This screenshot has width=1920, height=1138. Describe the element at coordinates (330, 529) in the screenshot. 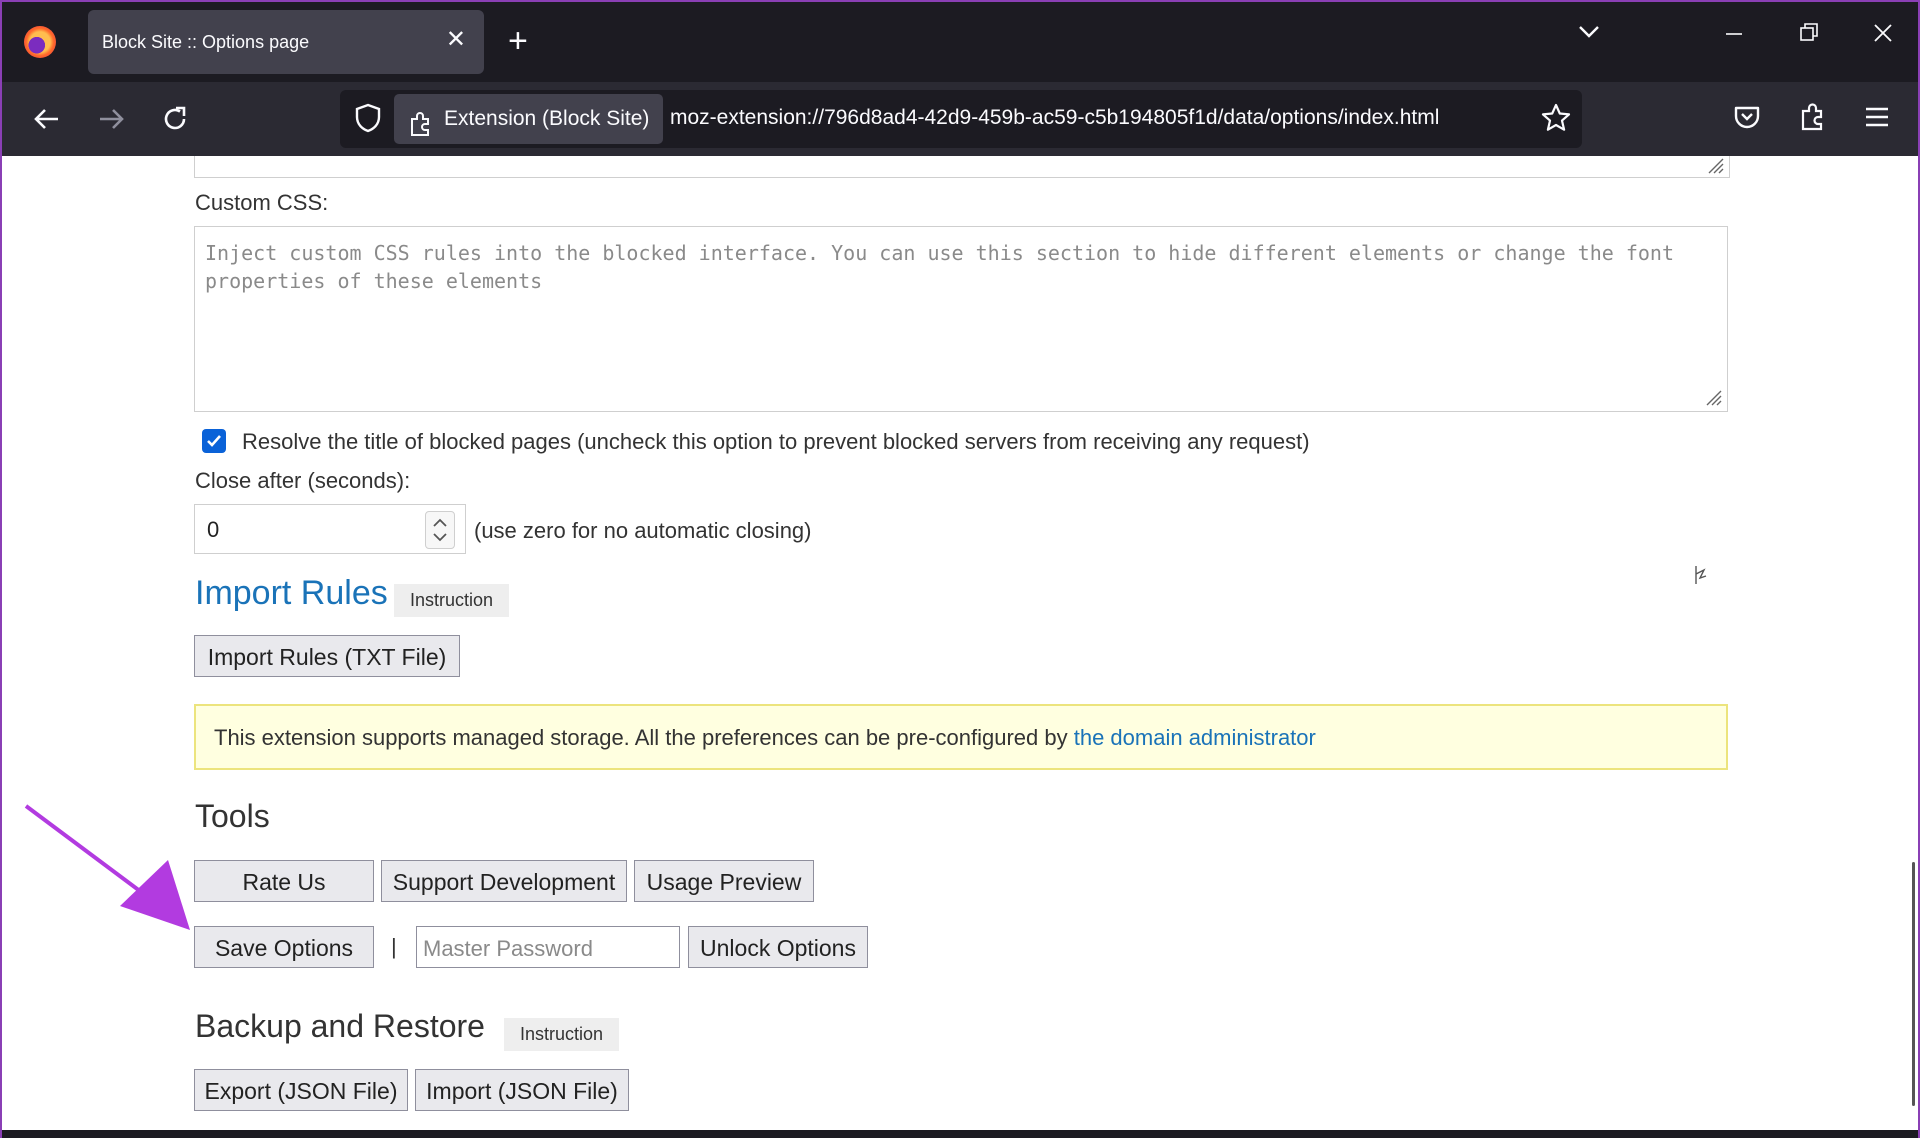

I see `close-after-input: 0` at that location.